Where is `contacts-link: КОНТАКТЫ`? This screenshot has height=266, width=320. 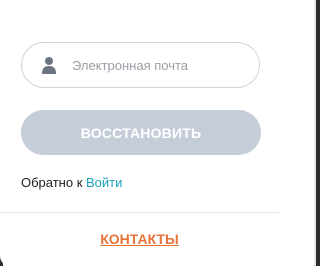
contacts-link: КОНТАКТЫ is located at coordinates (139, 239).